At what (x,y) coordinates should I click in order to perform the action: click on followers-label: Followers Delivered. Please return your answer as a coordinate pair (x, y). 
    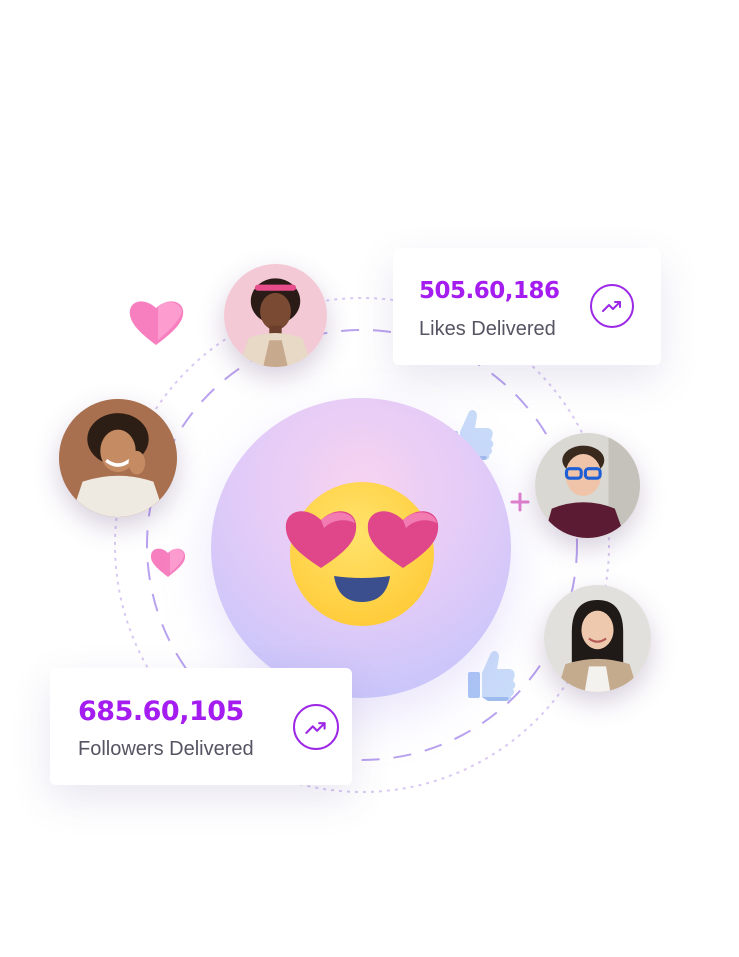
    Looking at the image, I should click on (166, 749).